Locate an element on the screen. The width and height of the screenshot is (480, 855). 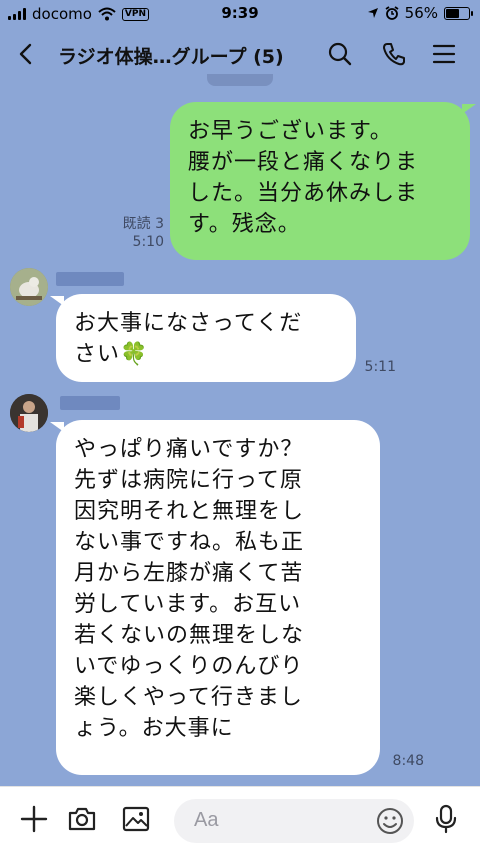
battery-icon is located at coordinates (458, 13).